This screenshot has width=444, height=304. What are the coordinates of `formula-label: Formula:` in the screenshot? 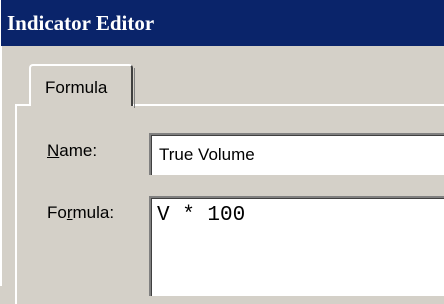 It's located at (80, 213).